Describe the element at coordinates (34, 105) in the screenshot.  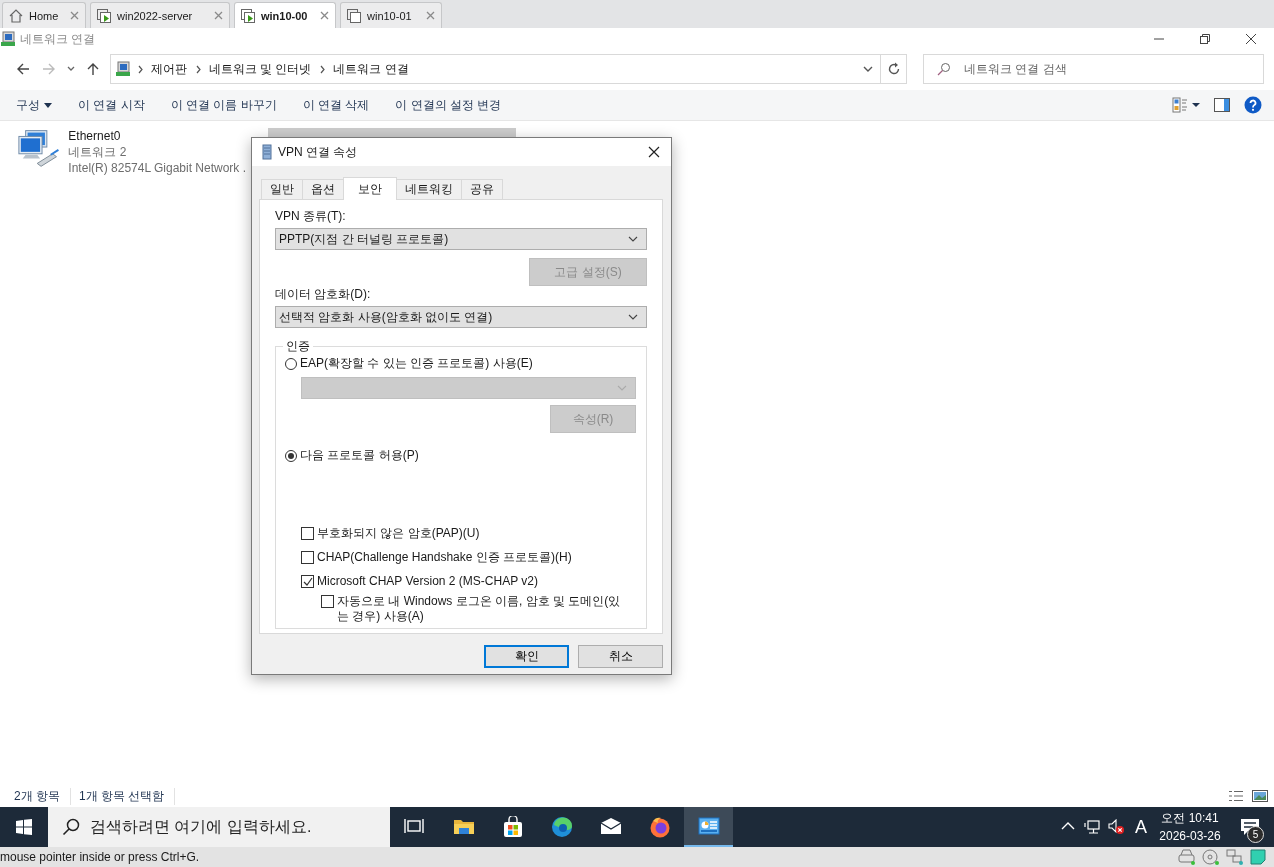
I see `command-button: 구성` at that location.